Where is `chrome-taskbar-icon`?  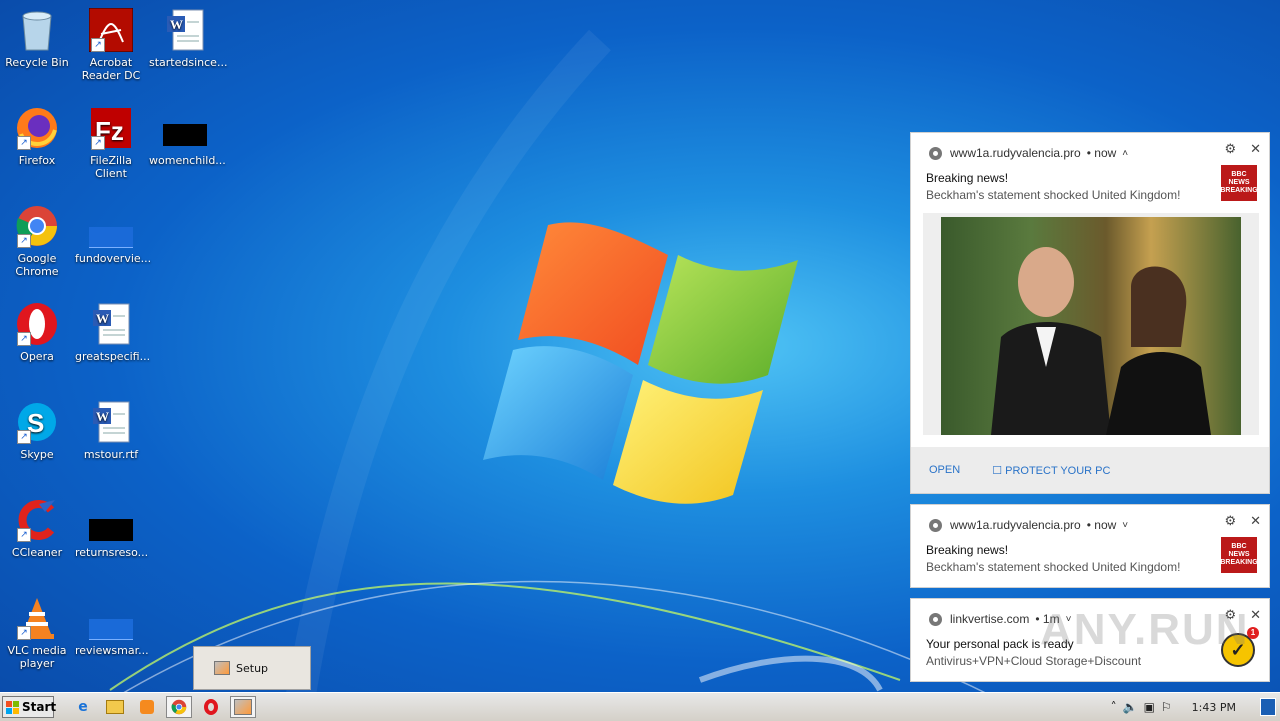
chrome-taskbar-icon is located at coordinates (179, 707).